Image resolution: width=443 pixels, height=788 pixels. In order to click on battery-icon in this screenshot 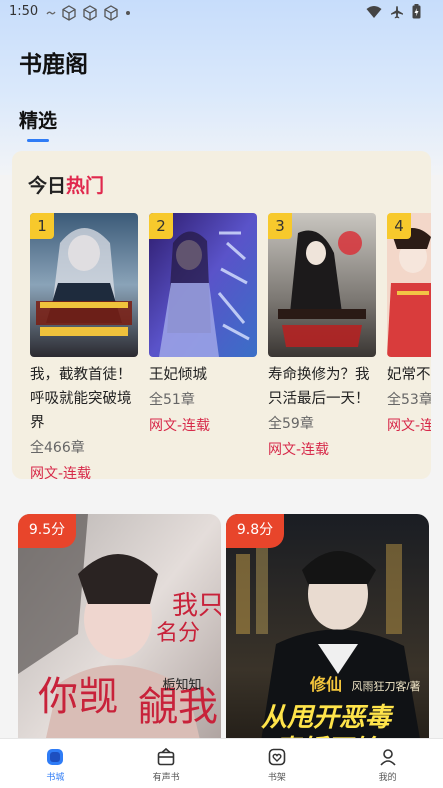, I will do `click(416, 11)`.